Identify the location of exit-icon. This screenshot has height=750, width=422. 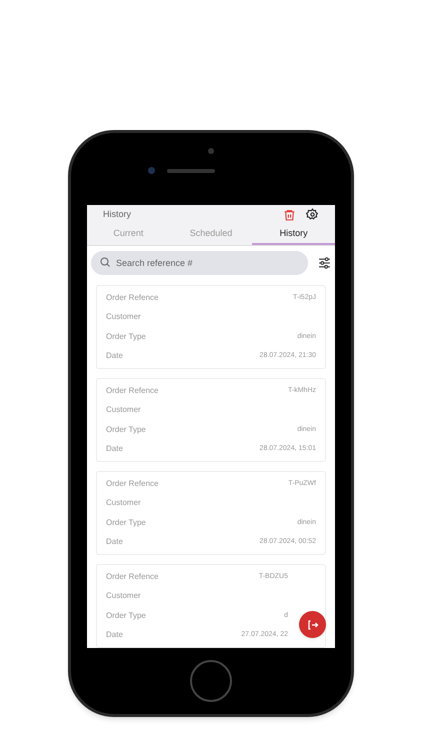
(312, 624).